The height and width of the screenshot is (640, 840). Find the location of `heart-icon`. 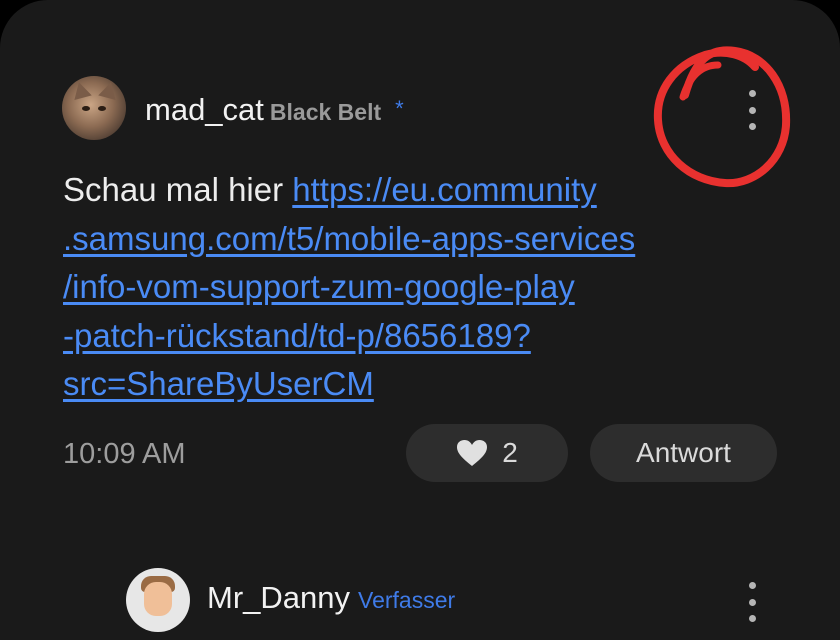

heart-icon is located at coordinates (472, 453).